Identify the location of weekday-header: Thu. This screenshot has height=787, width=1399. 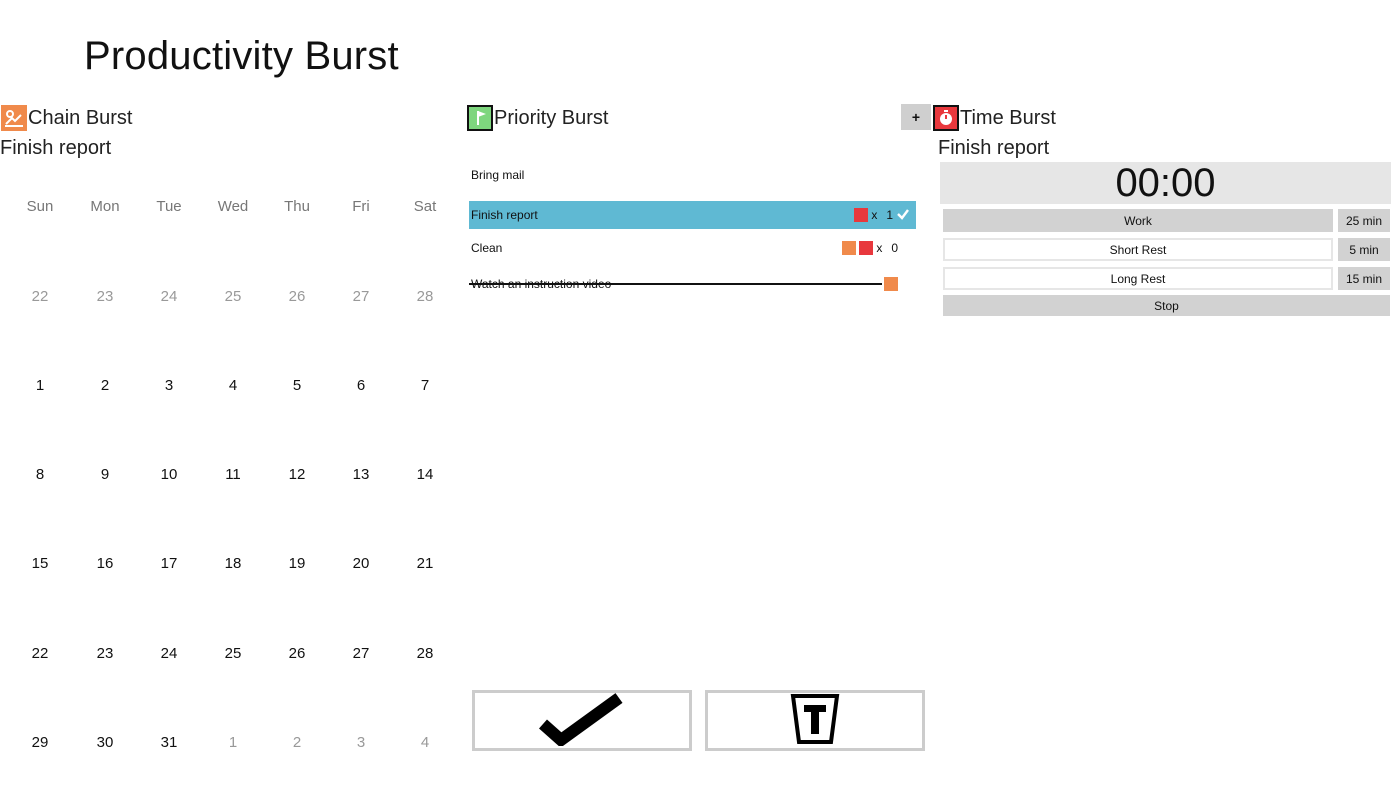
(297, 206).